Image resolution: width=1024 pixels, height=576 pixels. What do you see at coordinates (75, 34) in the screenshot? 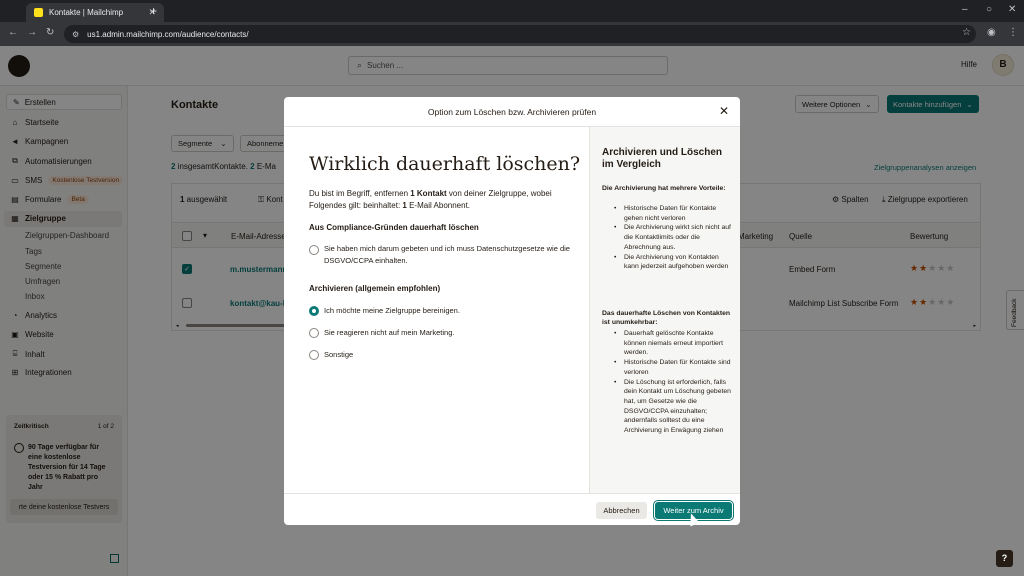
I see `site-info-icon: ⚙` at bounding box center [75, 34].